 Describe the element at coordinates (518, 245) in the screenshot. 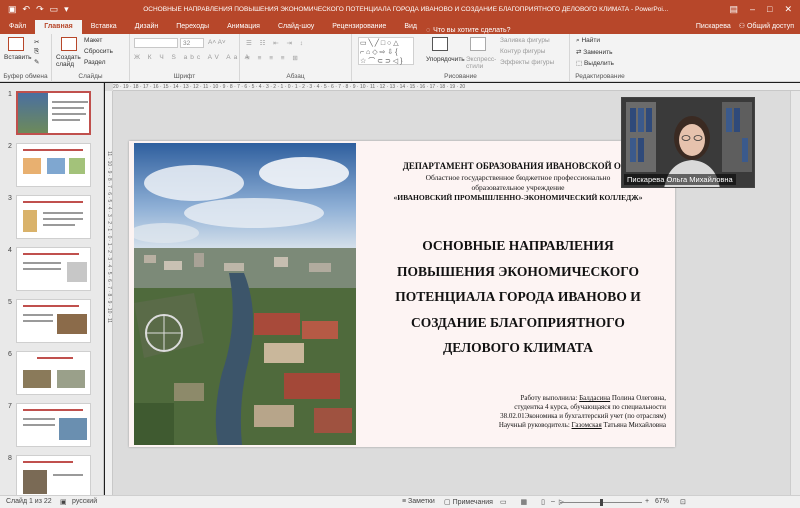

I see `title-line: ОСНОВНЫЕ НАПРАВЛЕНИЯ` at that location.